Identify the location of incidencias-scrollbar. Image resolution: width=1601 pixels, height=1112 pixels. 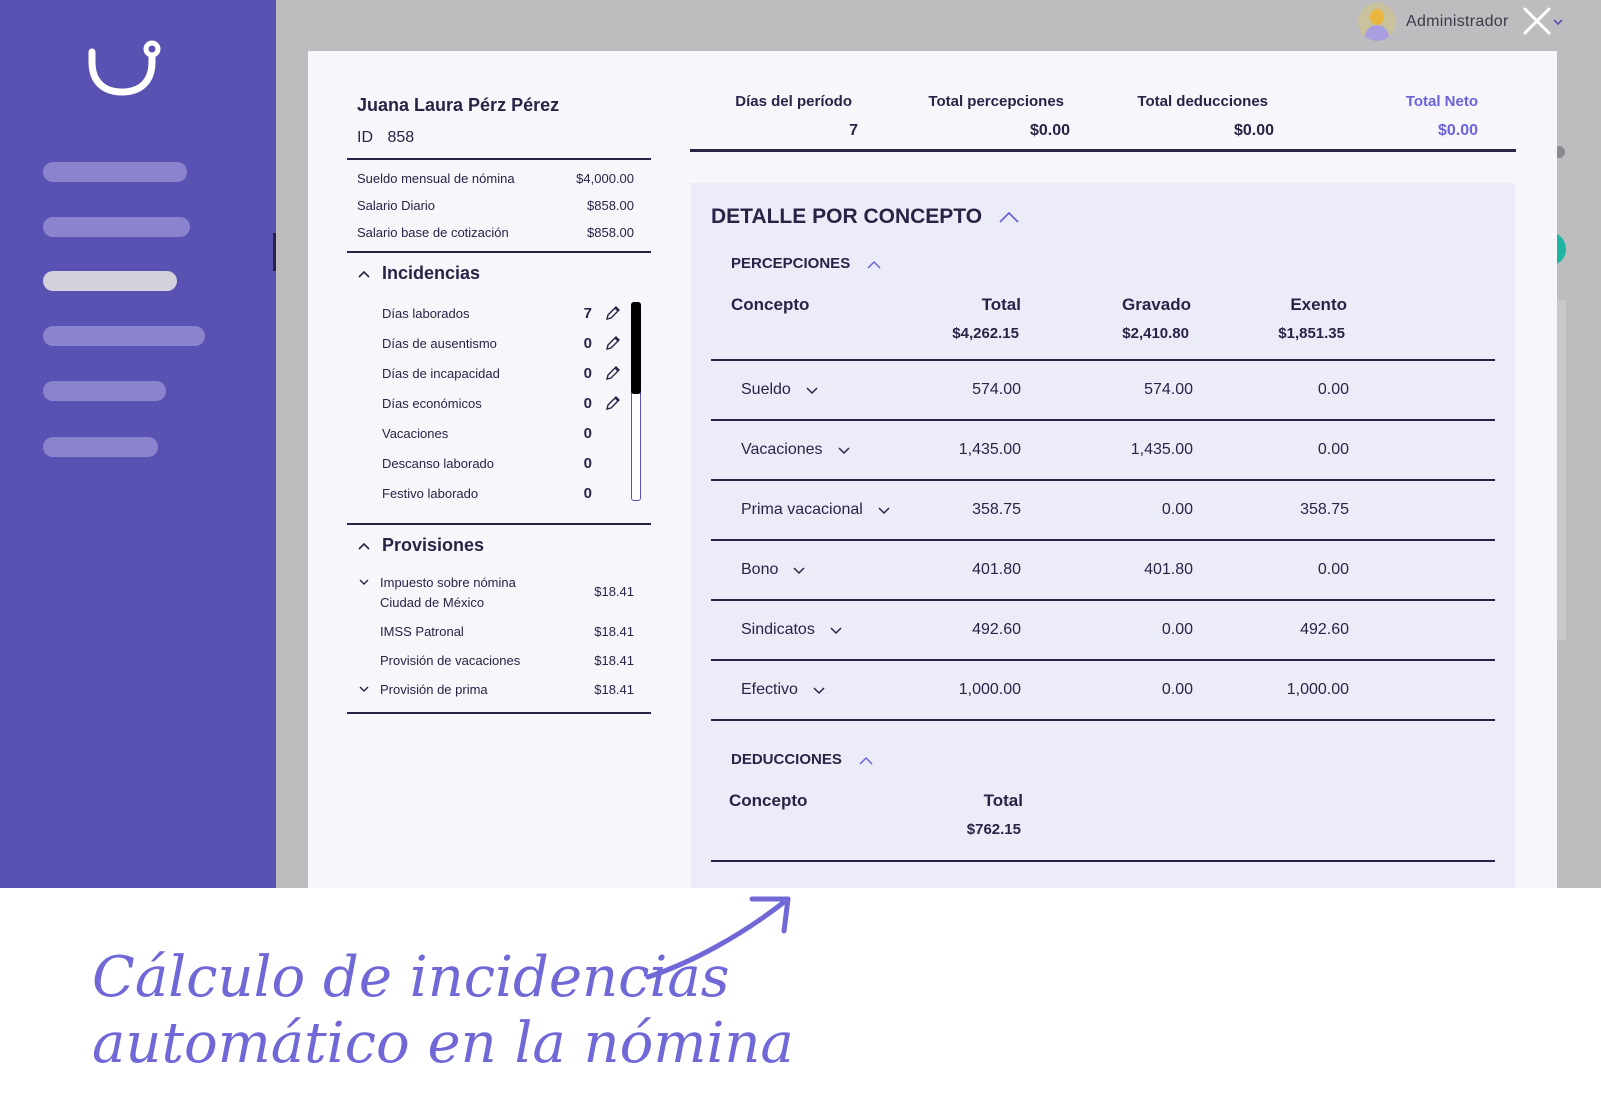
(636, 401).